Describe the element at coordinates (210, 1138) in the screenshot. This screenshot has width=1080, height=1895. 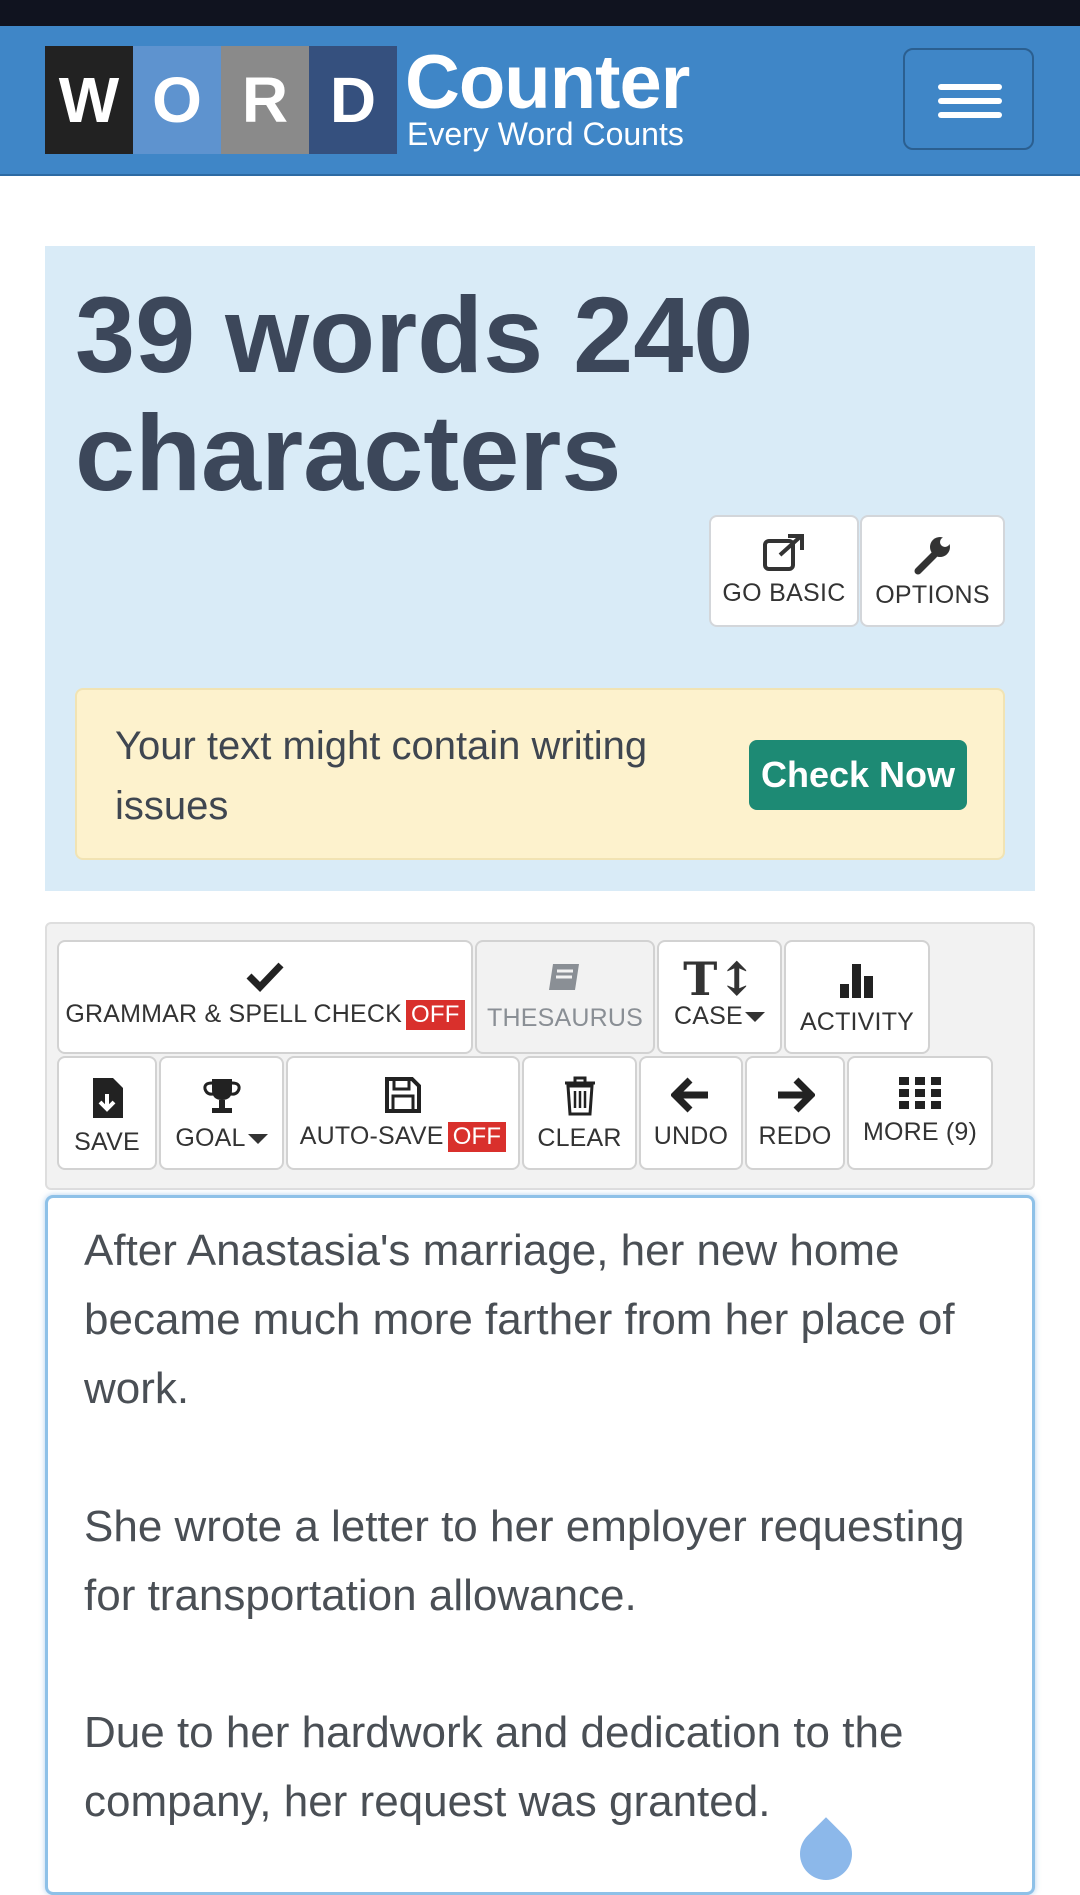
I see `goal-label: GOAL` at that location.